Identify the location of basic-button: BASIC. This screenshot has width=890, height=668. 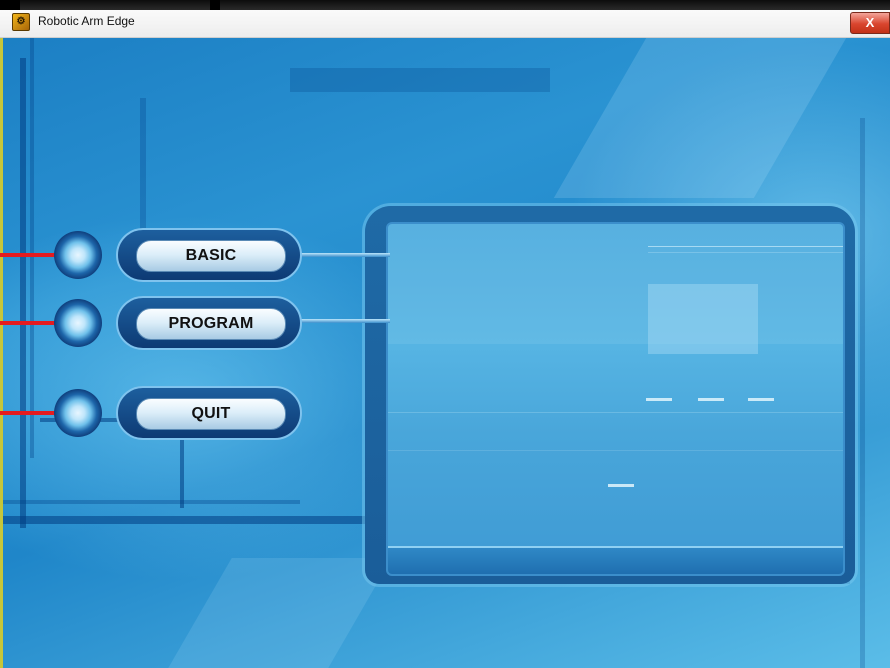
(211, 256).